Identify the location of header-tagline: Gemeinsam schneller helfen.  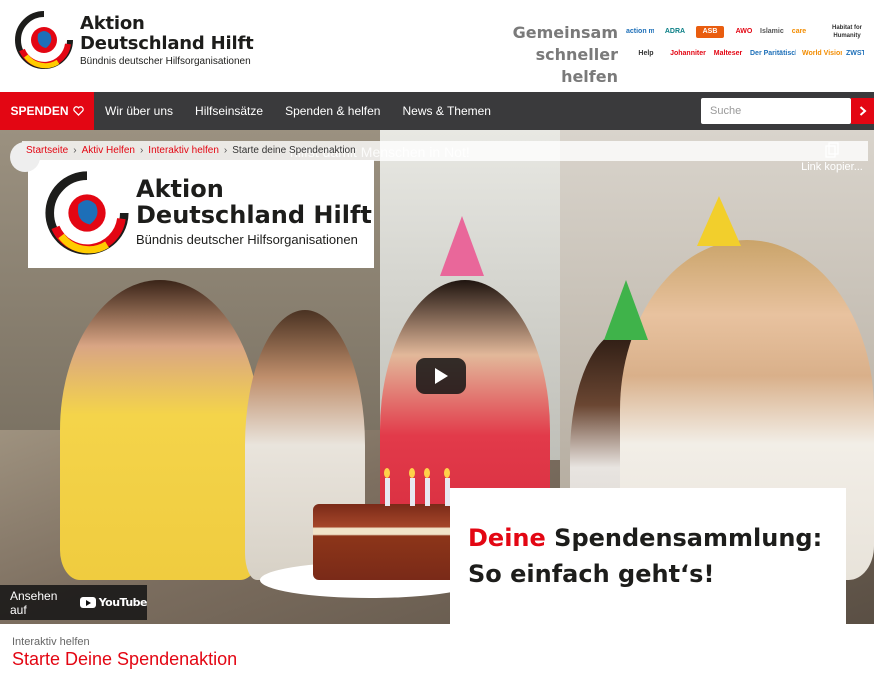
(553, 55).